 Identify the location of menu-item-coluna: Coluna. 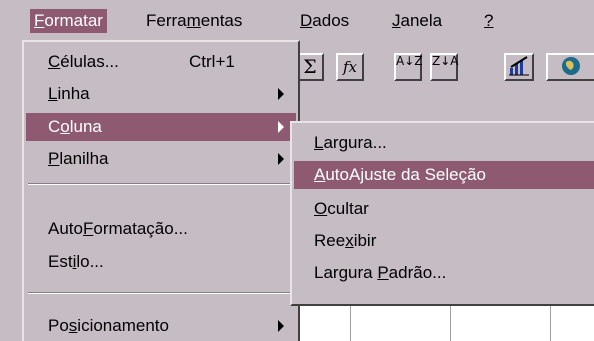
(161, 127).